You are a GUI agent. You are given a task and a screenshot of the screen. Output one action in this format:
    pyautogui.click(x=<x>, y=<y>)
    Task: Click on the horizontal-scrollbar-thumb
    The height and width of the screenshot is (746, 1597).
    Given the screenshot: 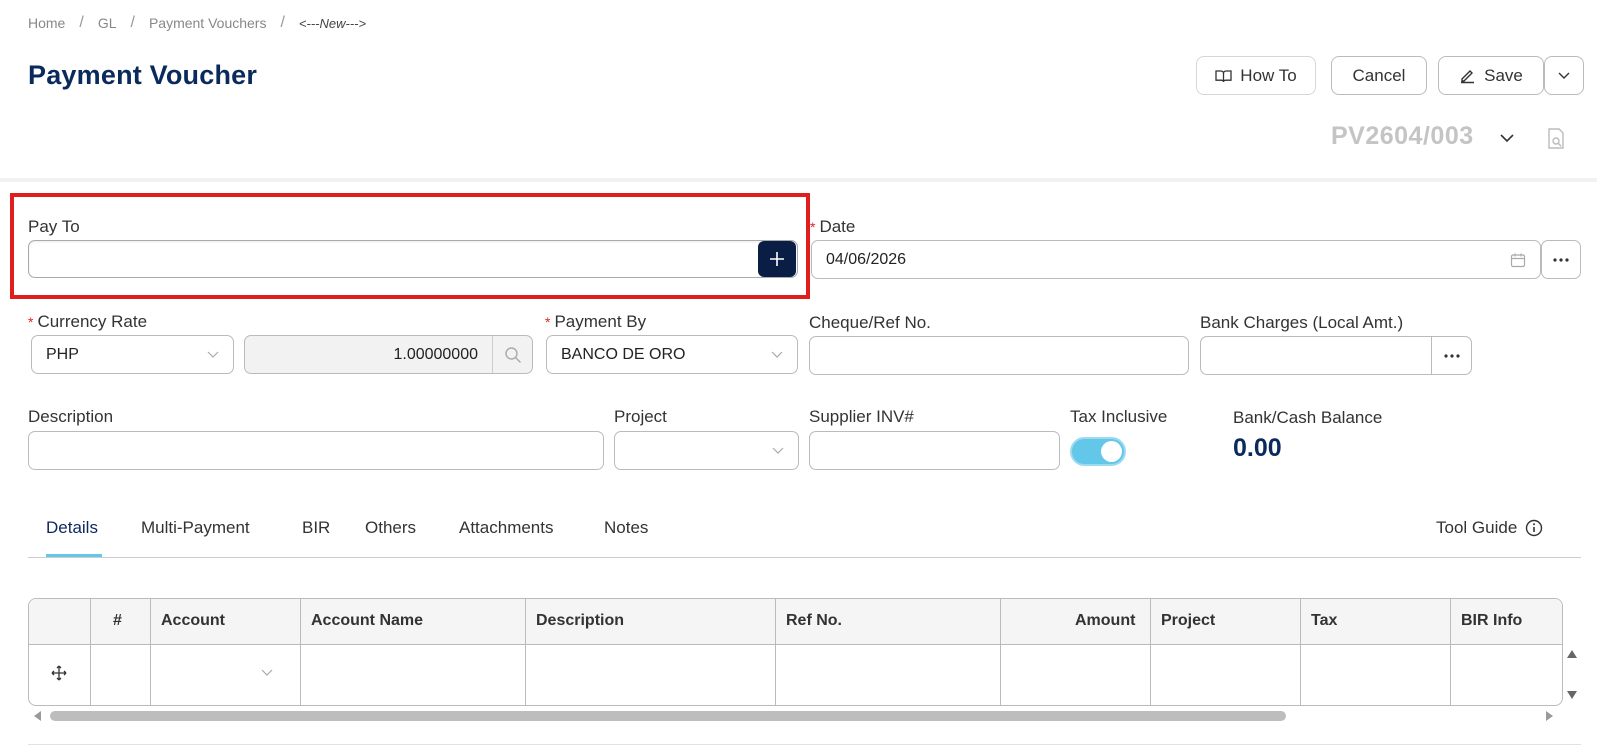 What is the action you would take?
    pyautogui.click(x=668, y=716)
    